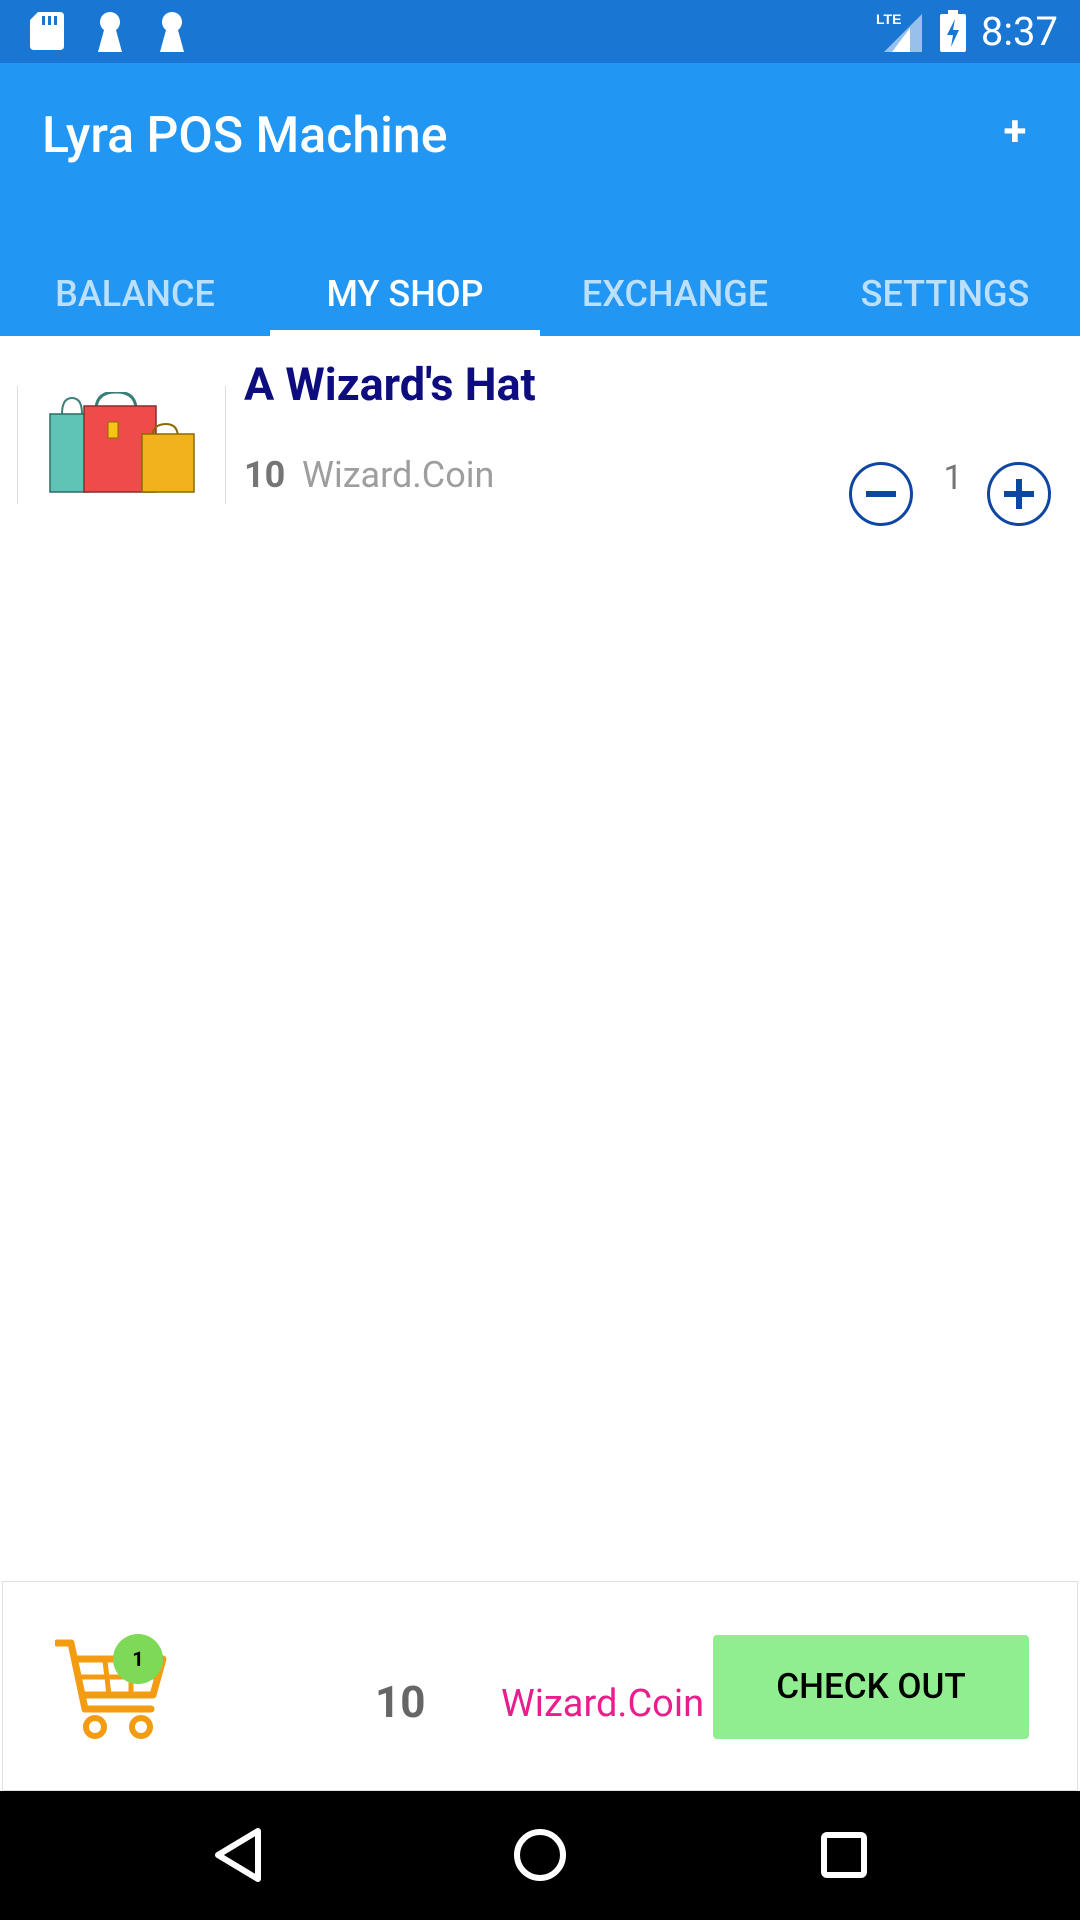  I want to click on back-icon, so click(238, 1855).